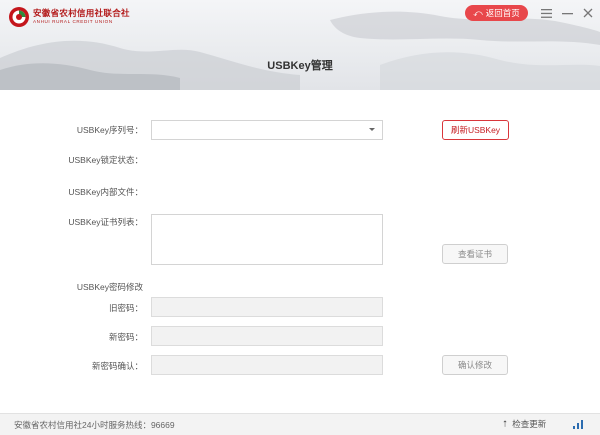  I want to click on new-password-field, so click(267, 336).